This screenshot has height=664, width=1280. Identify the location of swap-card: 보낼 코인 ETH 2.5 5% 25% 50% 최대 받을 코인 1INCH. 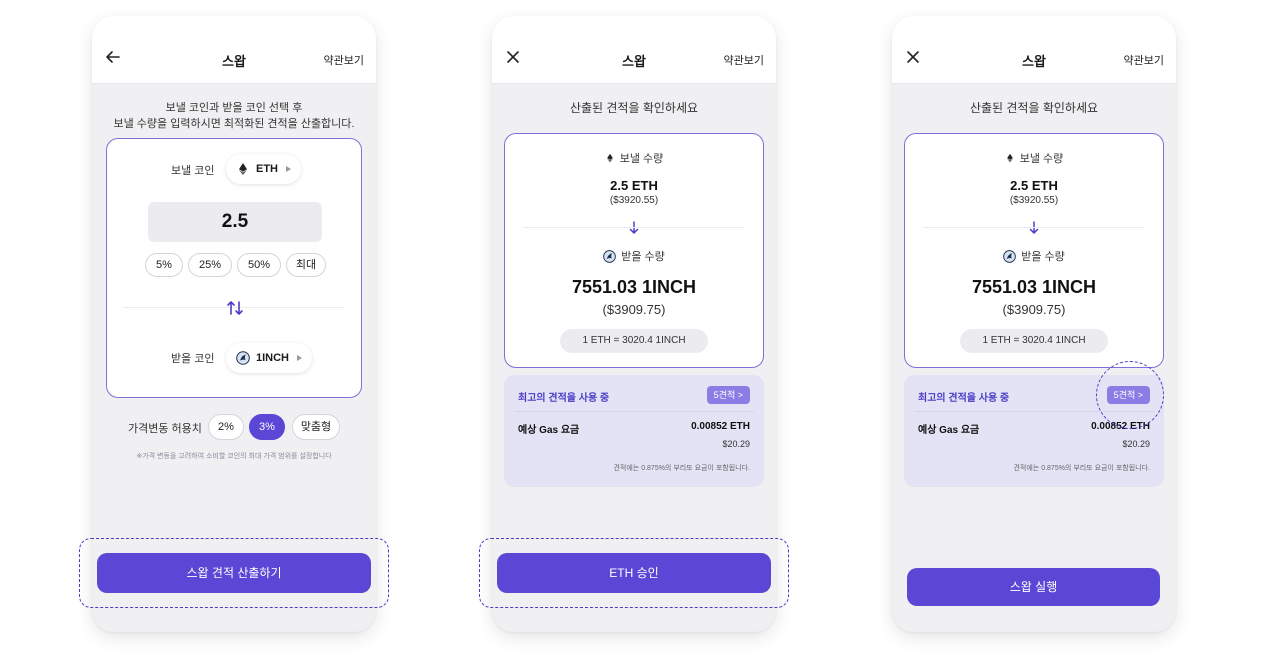
(234, 268).